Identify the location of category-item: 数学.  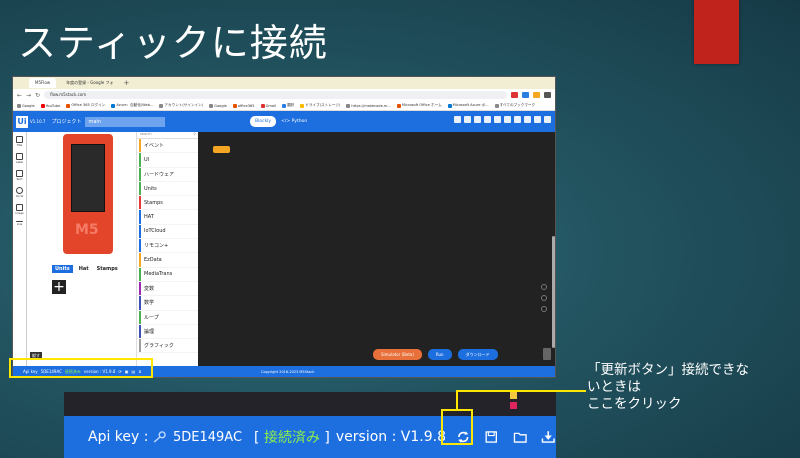
(167, 303).